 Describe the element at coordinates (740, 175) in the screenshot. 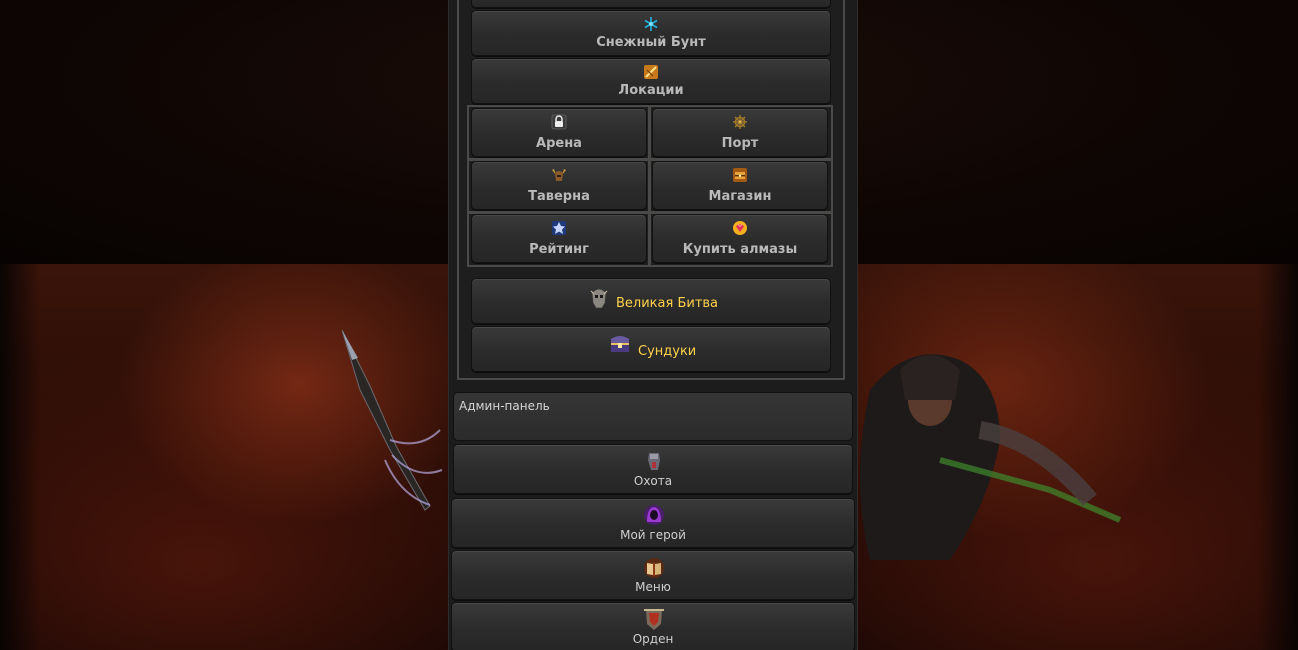

I see `shop-chest-icon` at that location.